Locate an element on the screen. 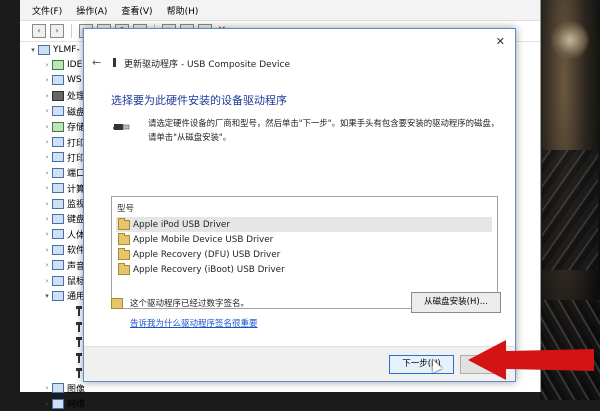  tree-item: › 监视 is located at coordinates (55, 203).